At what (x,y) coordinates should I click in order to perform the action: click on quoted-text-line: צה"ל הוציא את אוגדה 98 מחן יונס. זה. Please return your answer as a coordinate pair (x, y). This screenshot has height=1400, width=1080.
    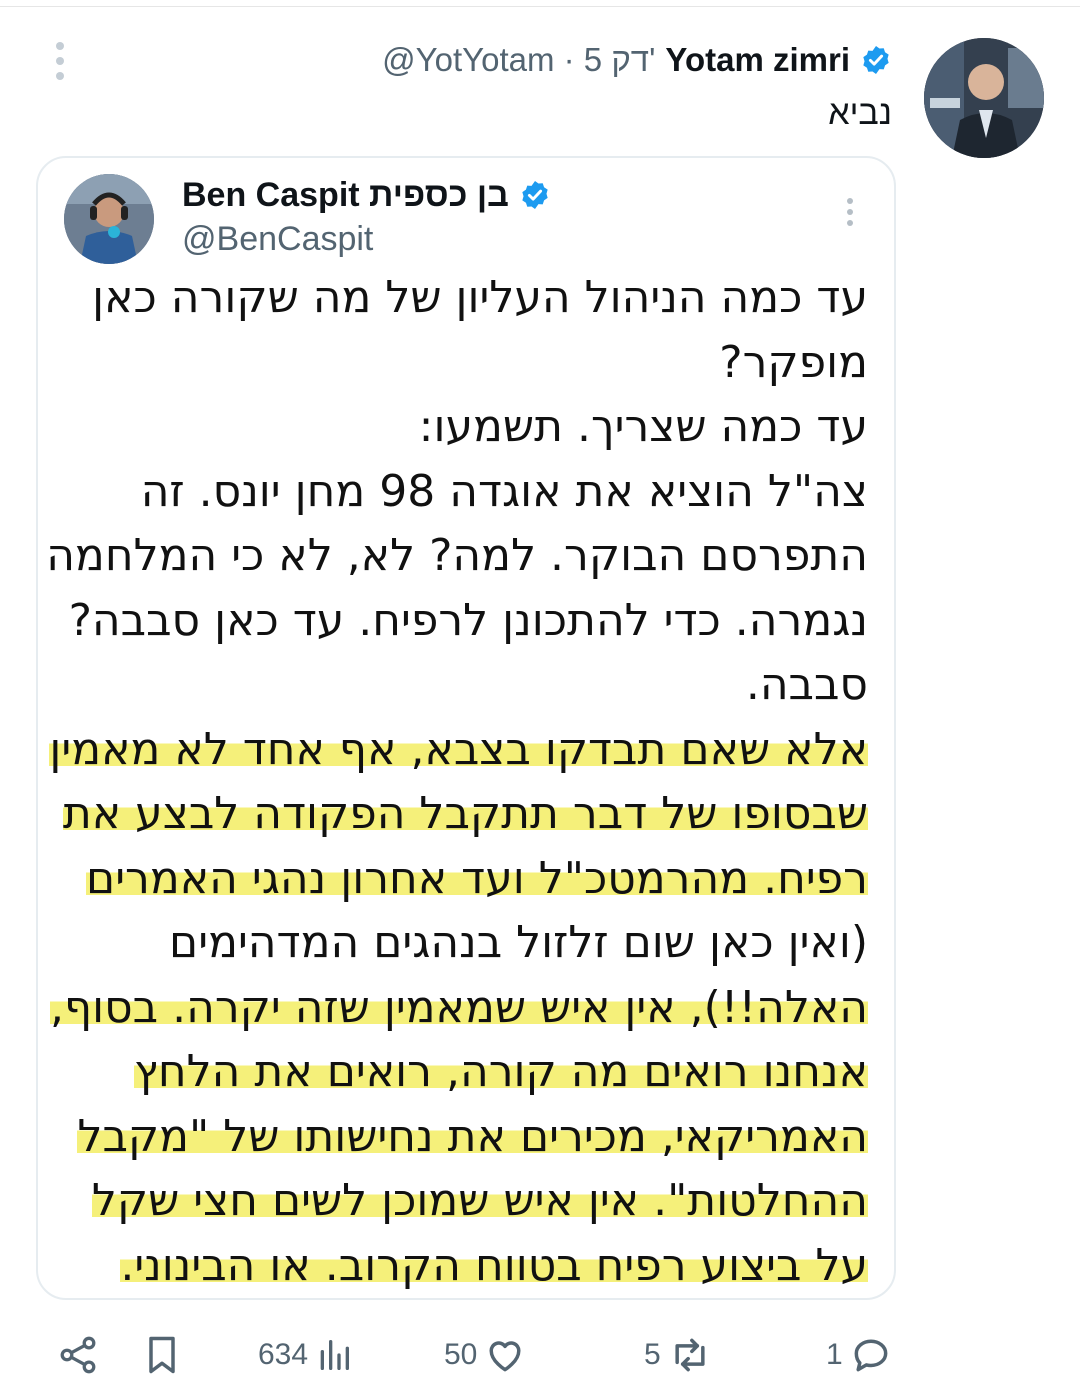
    Looking at the image, I should click on (473, 492).